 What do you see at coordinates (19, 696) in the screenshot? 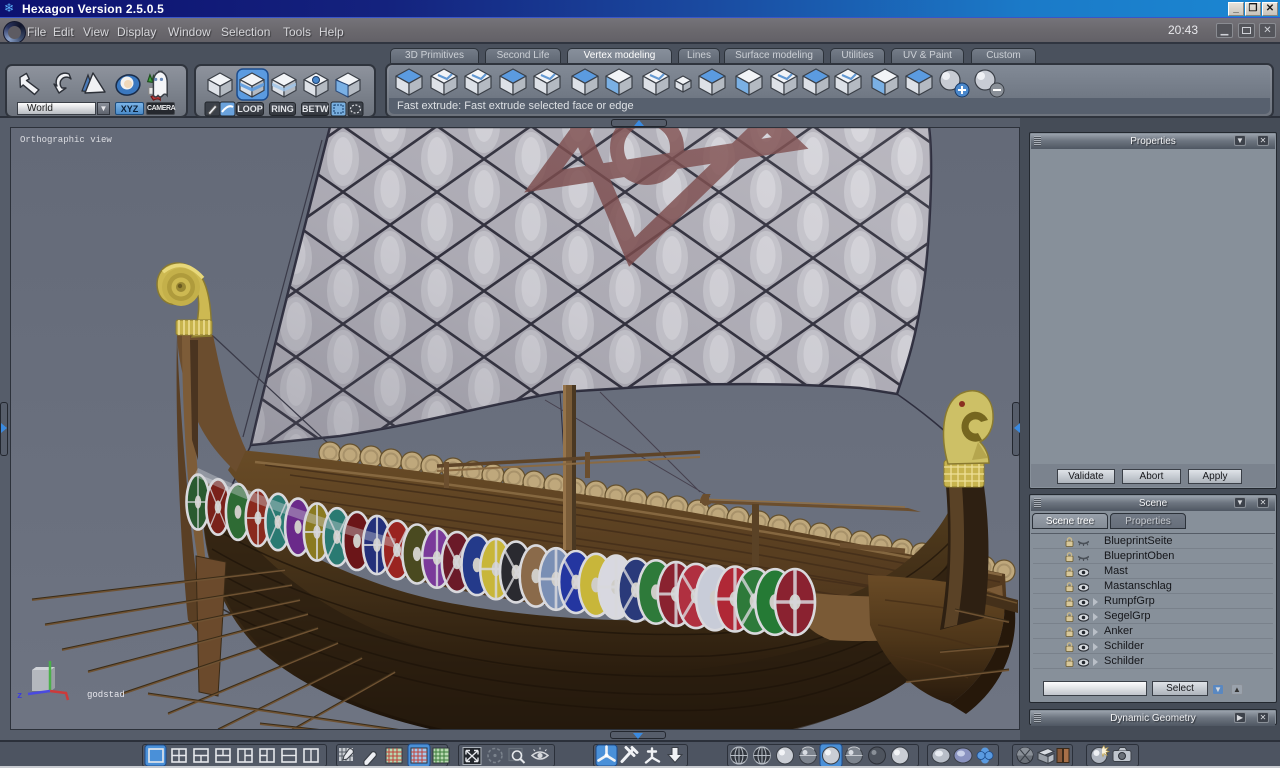
I see `svg-text: z` at bounding box center [19, 696].